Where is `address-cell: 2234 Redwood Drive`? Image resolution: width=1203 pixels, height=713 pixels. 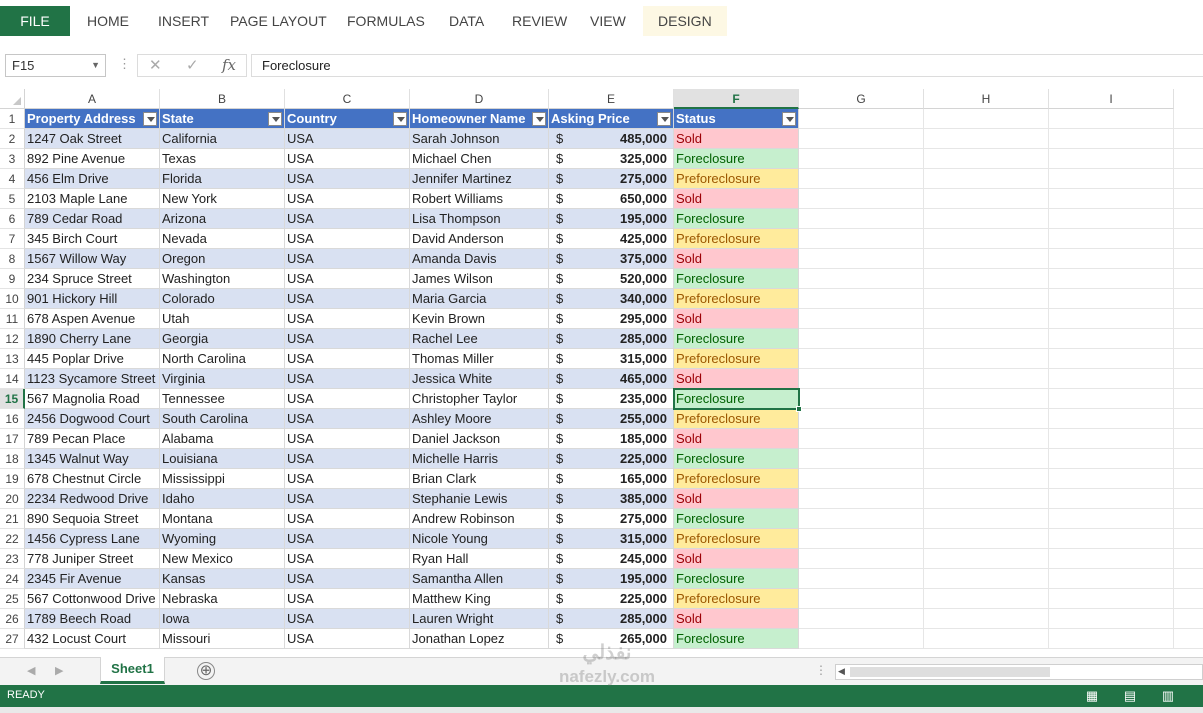
address-cell: 2234 Redwood Drive is located at coordinates (92, 499).